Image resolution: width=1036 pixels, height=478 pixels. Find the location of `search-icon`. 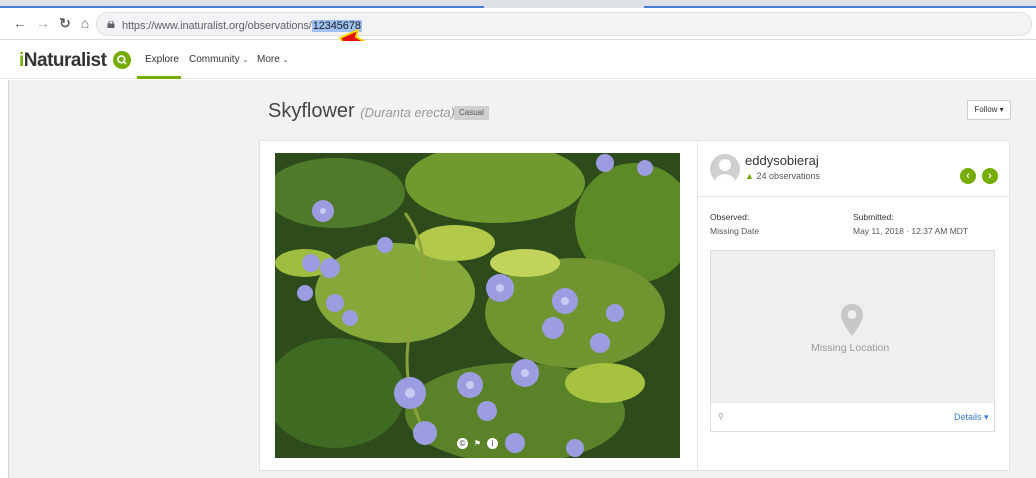

search-icon is located at coordinates (122, 60).